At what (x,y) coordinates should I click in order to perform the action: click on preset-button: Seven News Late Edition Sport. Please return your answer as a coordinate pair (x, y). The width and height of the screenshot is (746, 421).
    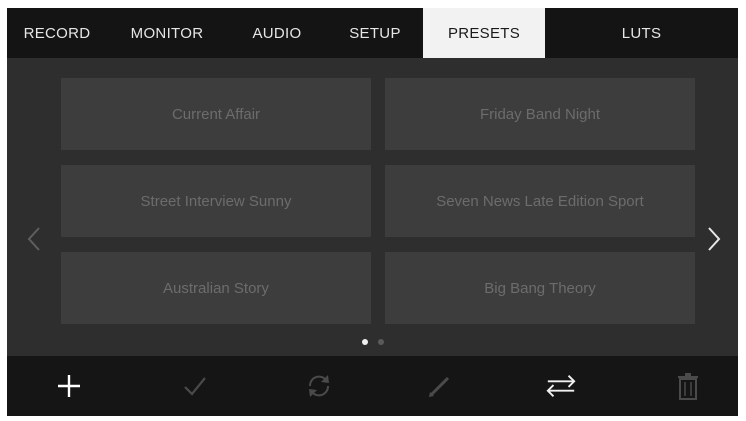
    Looking at the image, I should click on (540, 201).